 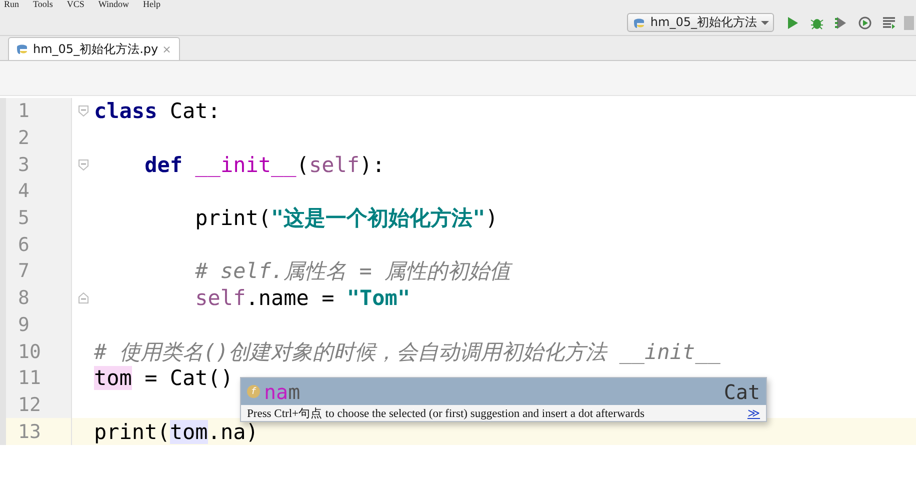 I want to click on code-text: # 使用类名()创建对象的时候，会自动调用初始化方法 __init__, so click(x=407, y=351).